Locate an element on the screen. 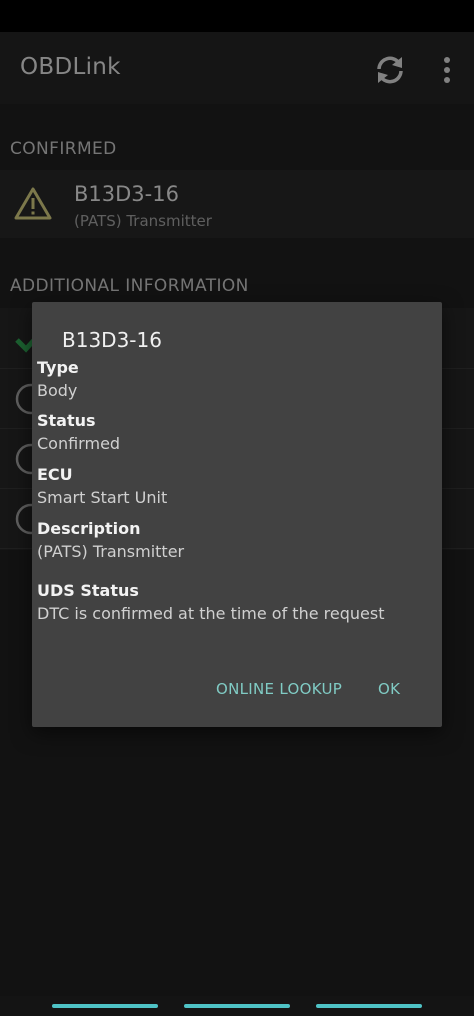  field-label-type: Type is located at coordinates (58, 367).